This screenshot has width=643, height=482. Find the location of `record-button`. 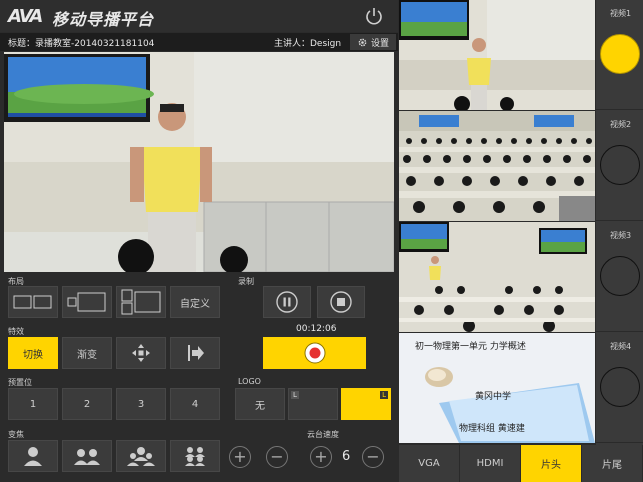

record-button is located at coordinates (314, 353).